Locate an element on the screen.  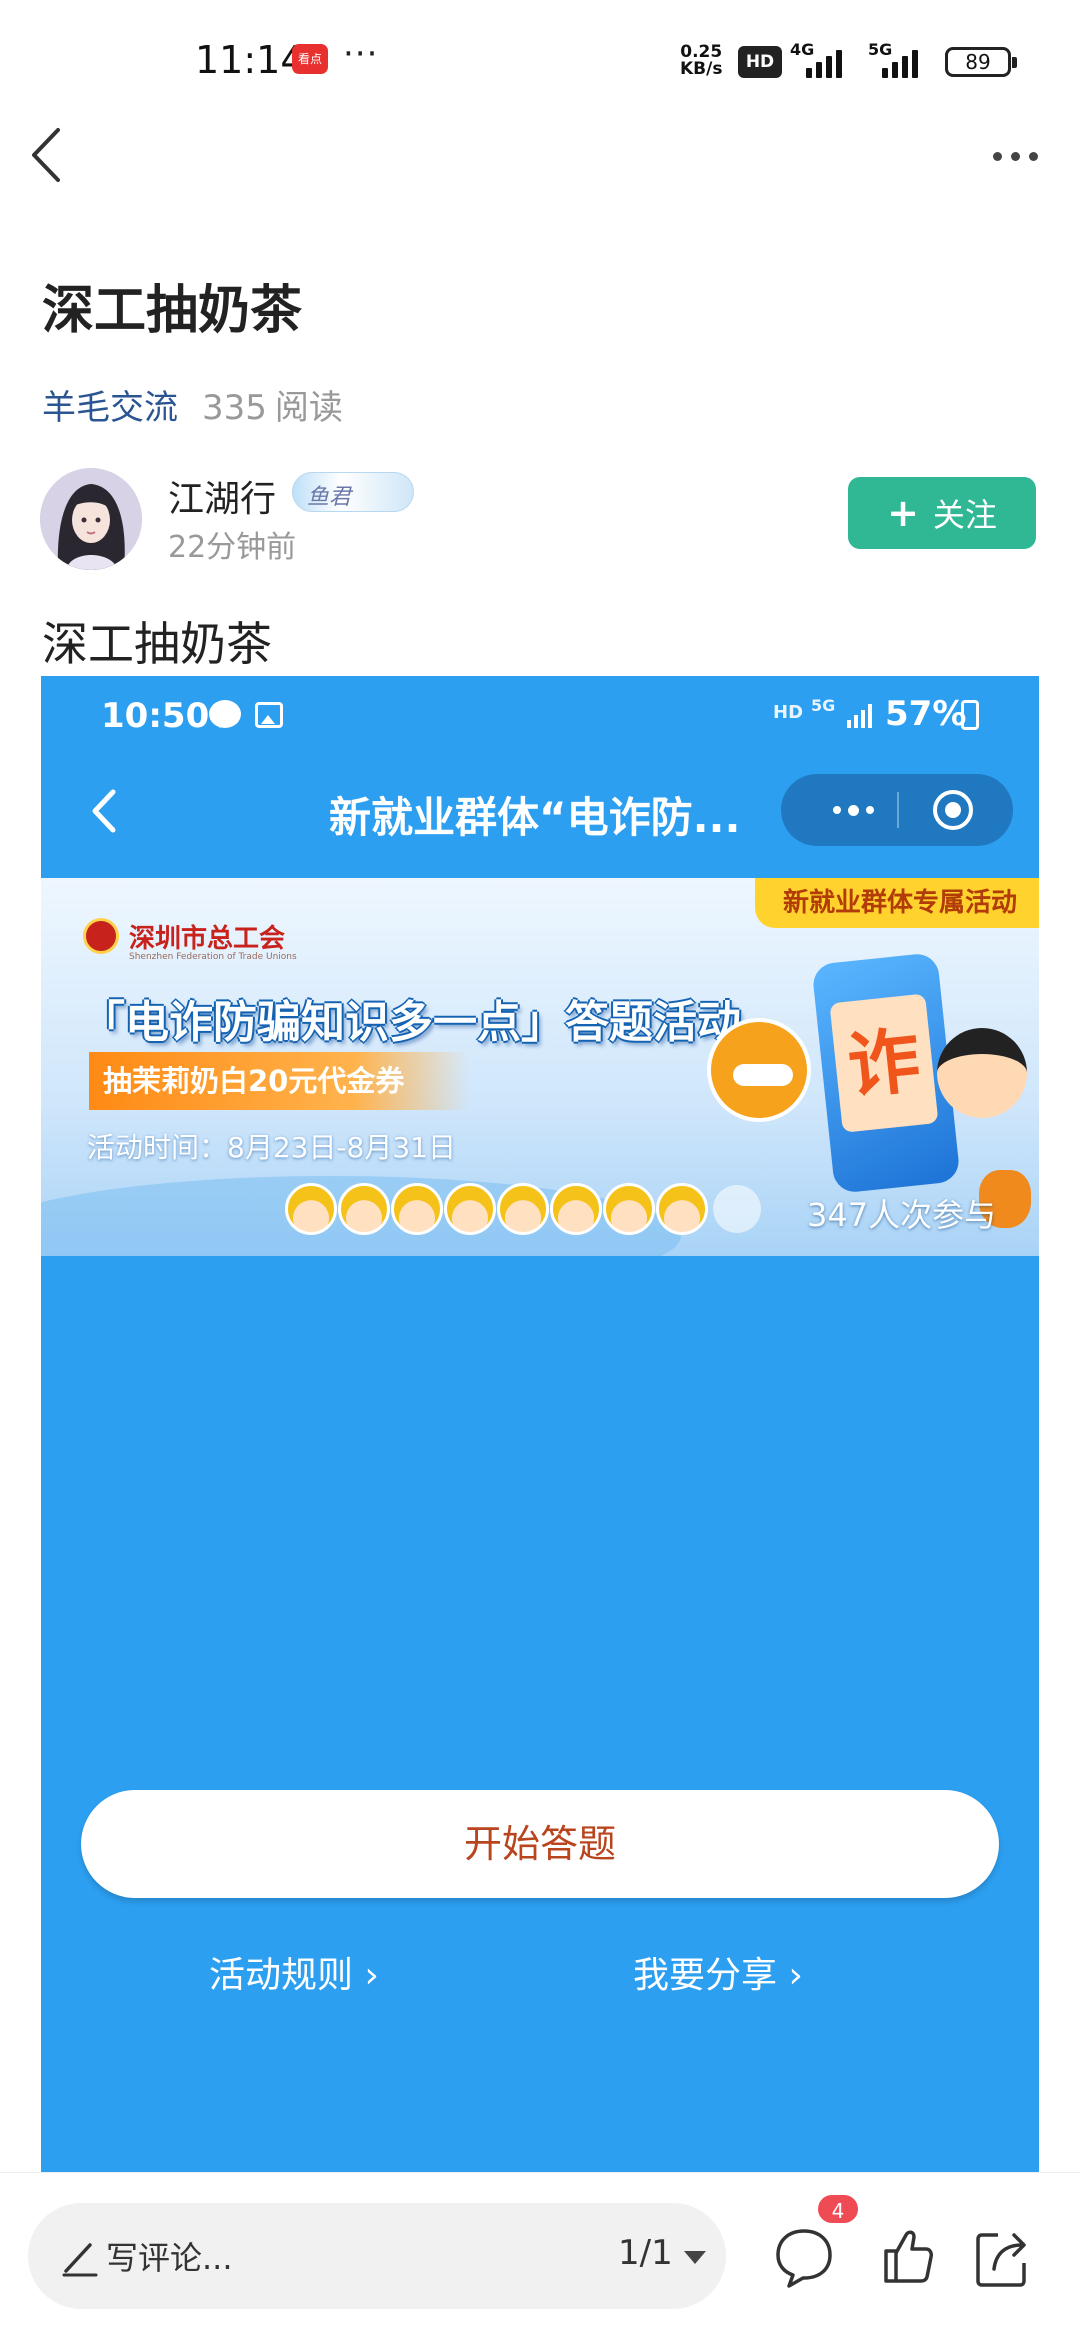
app-notification-icon: 看点 is located at coordinates (310, 59).